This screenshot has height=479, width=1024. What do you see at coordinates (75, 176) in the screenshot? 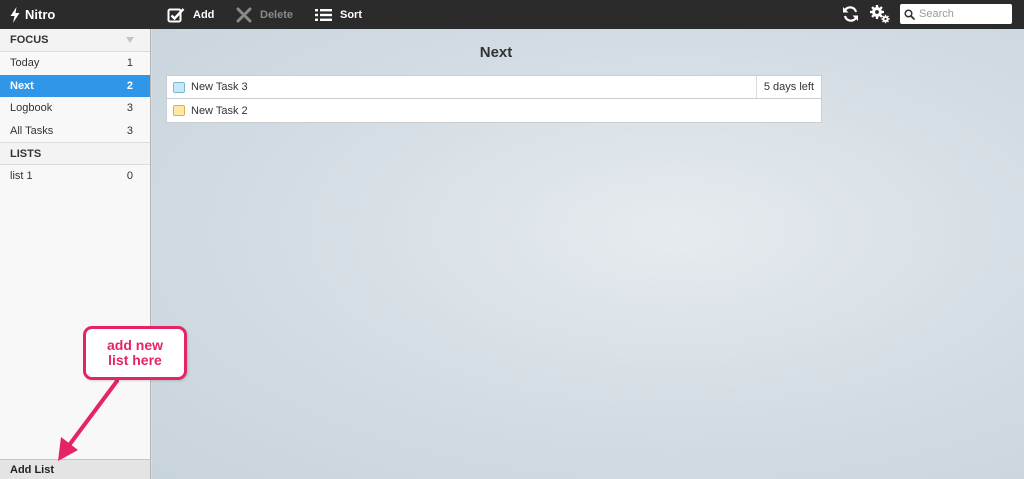
I see `sidebar-item-list-1: list 1 0` at bounding box center [75, 176].